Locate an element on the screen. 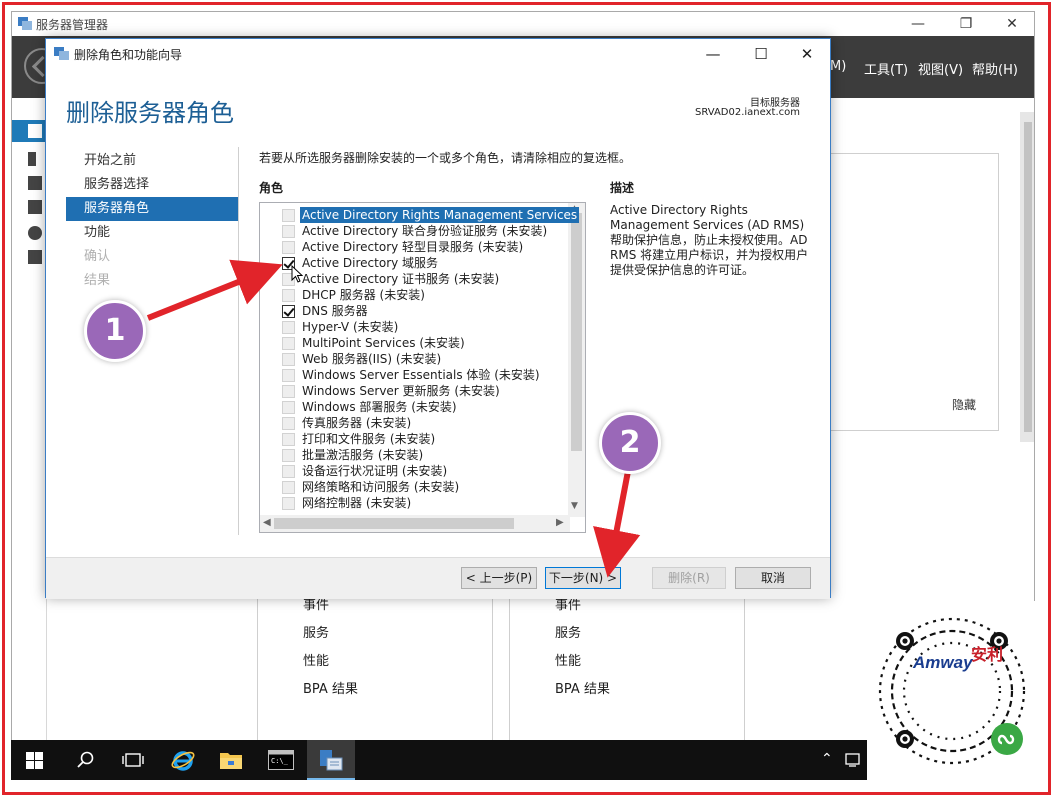 The image size is (1053, 797). role-label: 网络策略和访问服务 (未安装) is located at coordinates (381, 487).